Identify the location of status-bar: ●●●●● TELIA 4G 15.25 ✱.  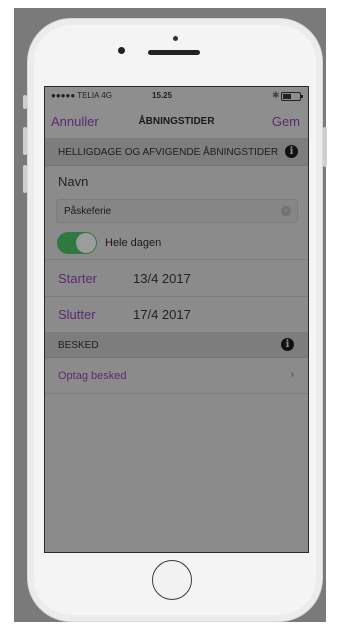
(176, 95).